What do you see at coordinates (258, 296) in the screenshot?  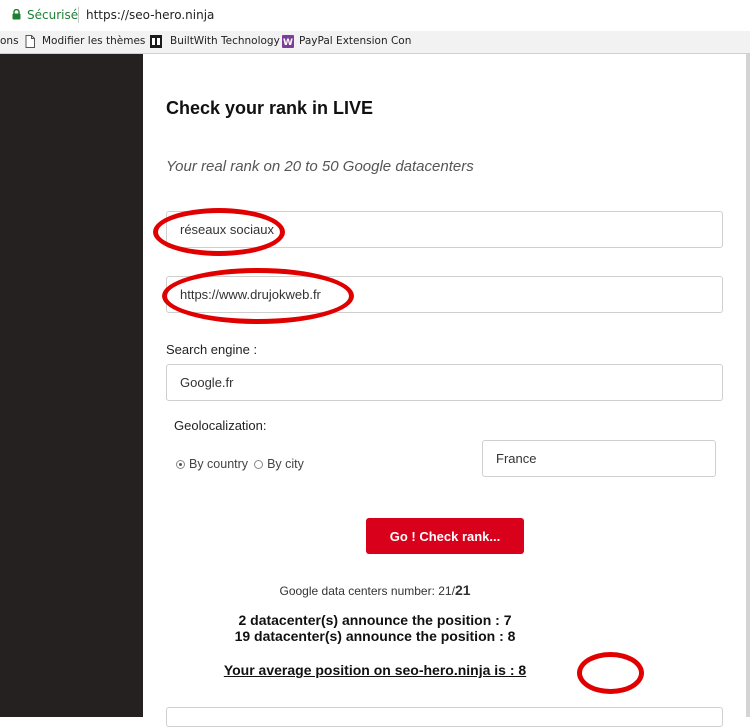 I see `annotation-circle-website` at bounding box center [258, 296].